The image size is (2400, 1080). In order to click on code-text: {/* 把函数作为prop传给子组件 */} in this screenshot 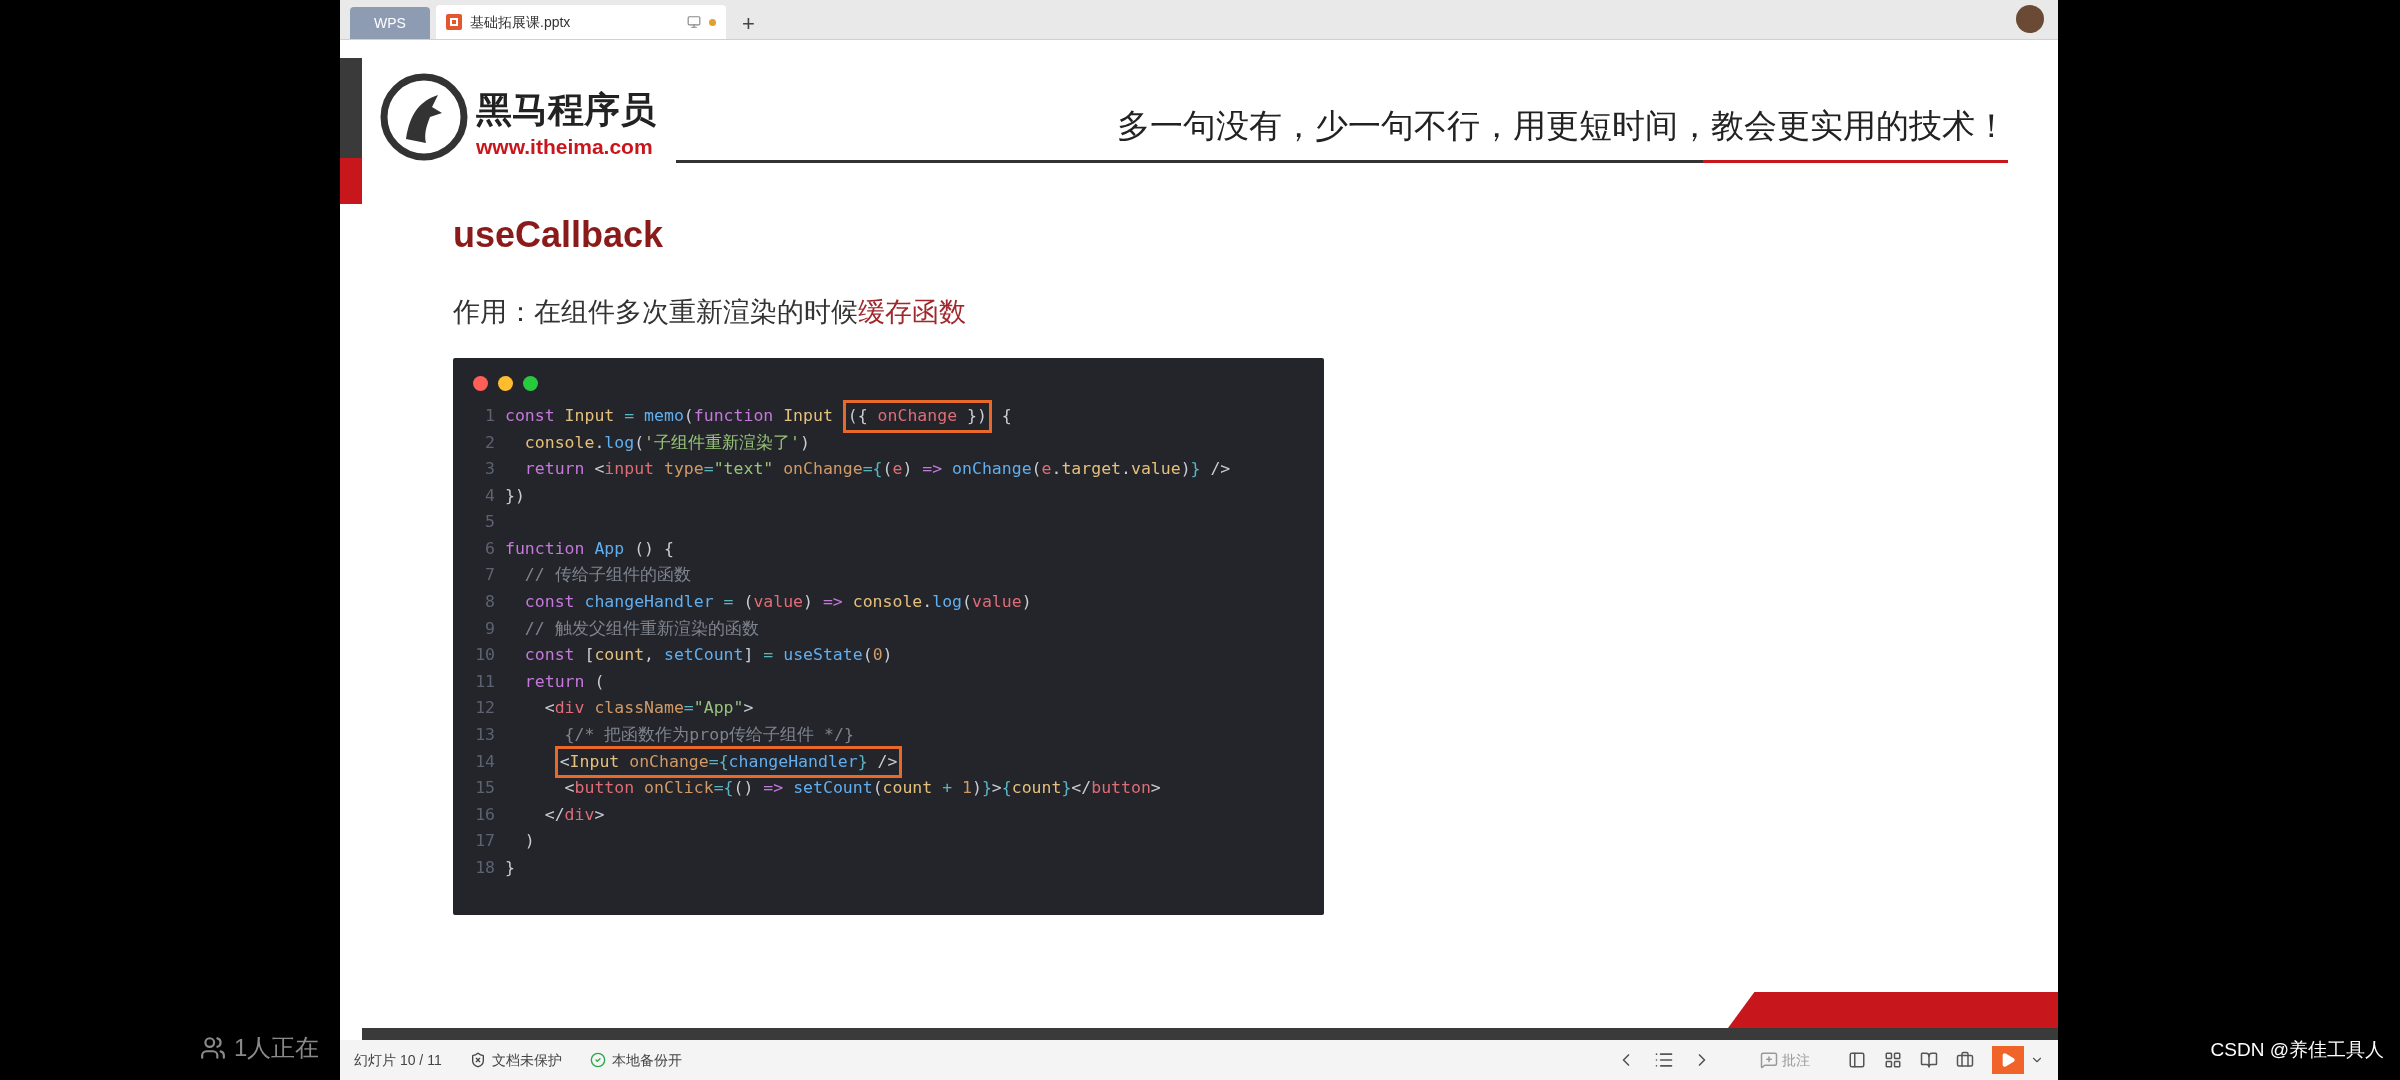, I will do `click(708, 735)`.